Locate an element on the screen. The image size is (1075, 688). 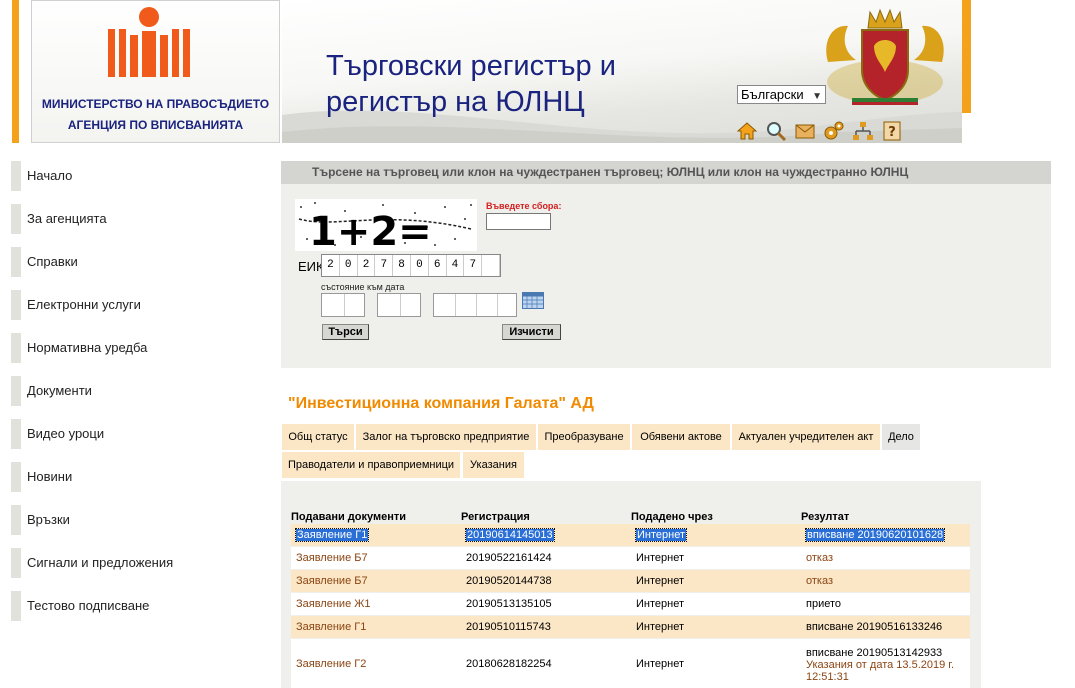
sidebar-item-feedback: Сигнали и предложения is located at coordinates (141, 563).